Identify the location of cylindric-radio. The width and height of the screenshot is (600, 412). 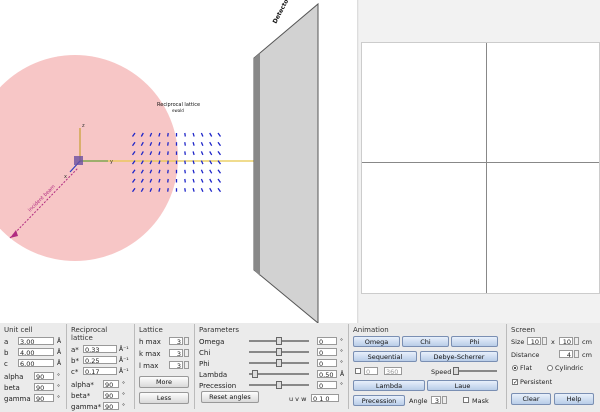
(550, 368).